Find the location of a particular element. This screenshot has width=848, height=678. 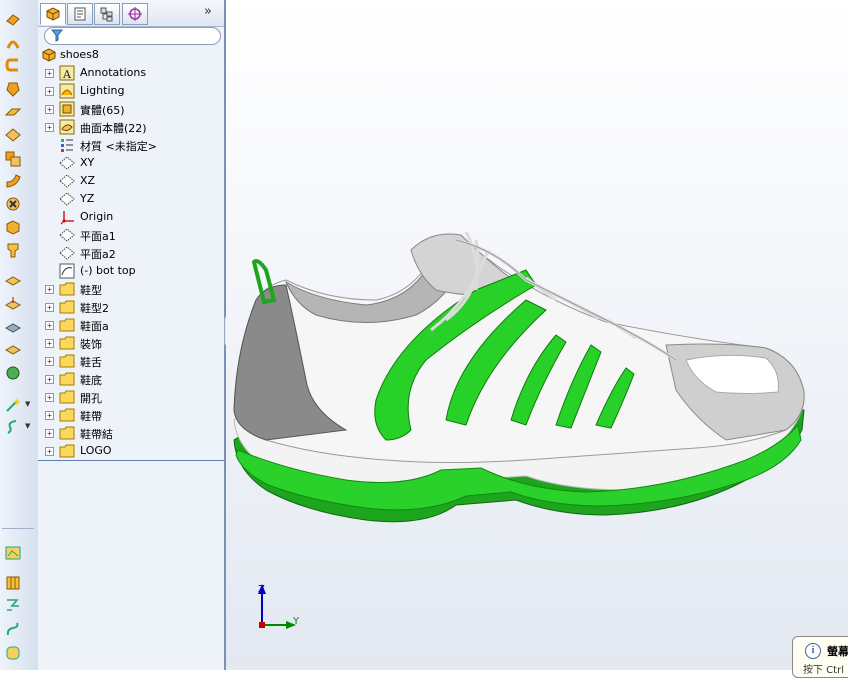

extruded-boss-icon is located at coordinates (13, 19).